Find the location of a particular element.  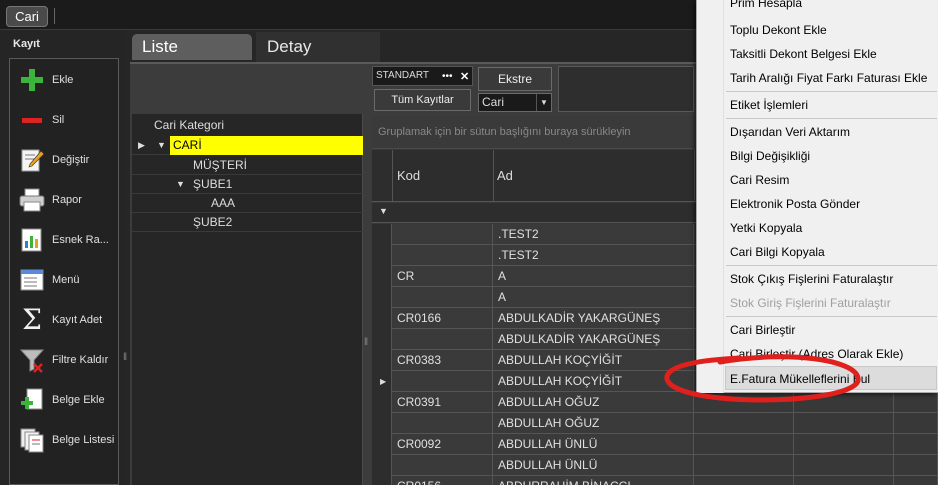

column-header-ad: Ad is located at coordinates (505, 175).